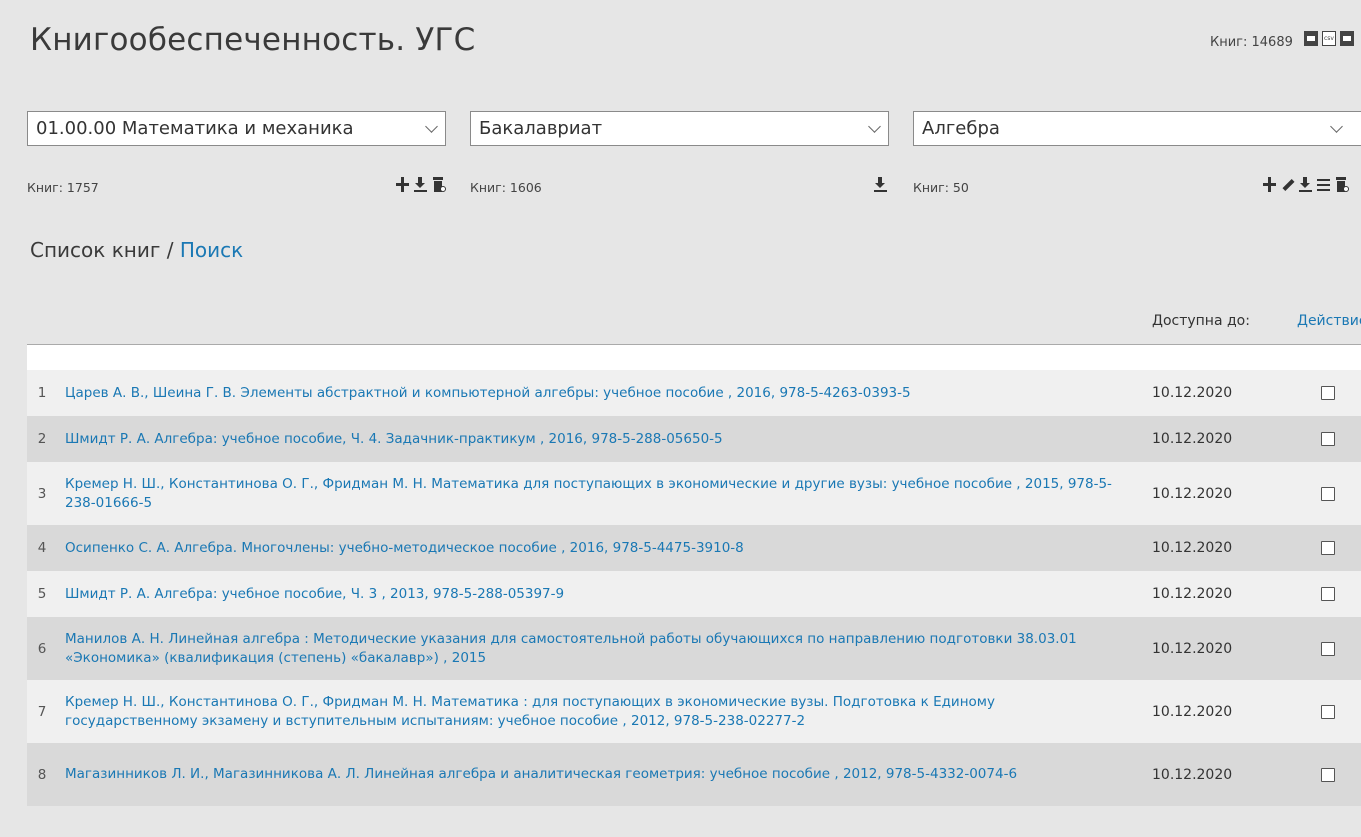 The height and width of the screenshot is (837, 1361). I want to click on table-header-strip, so click(694, 357).